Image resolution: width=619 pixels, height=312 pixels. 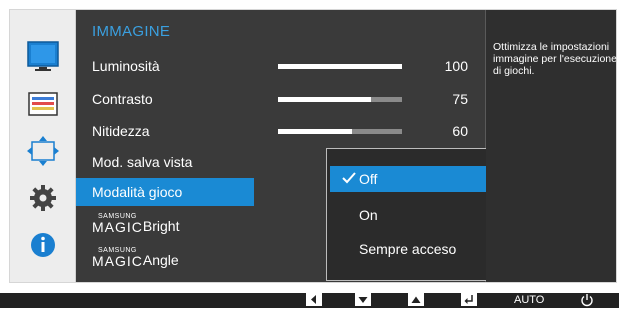 What do you see at coordinates (137, 192) in the screenshot?
I see `menu-item-label: Modalità gioco` at bounding box center [137, 192].